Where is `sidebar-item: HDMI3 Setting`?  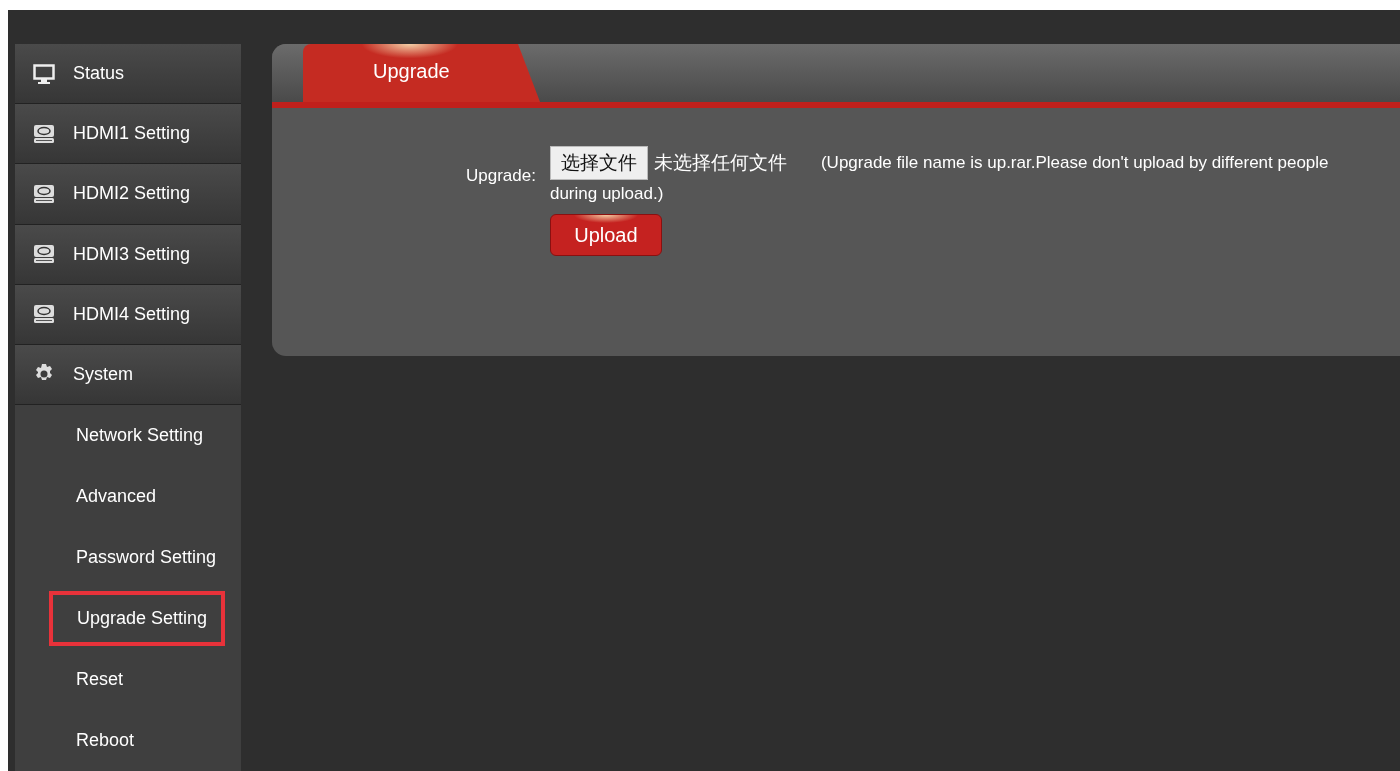 sidebar-item: HDMI3 Setting is located at coordinates (128, 254).